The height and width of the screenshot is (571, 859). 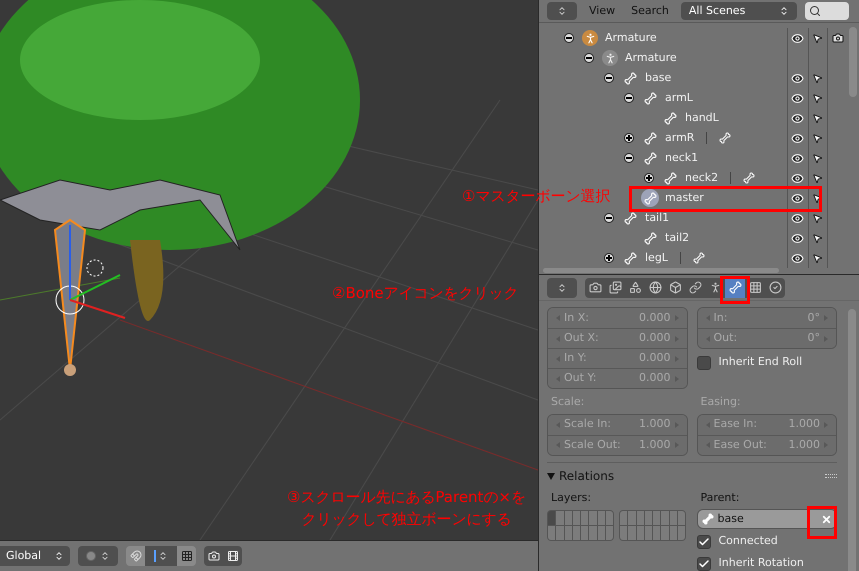 What do you see at coordinates (161, 556) in the screenshot?
I see `snap-element-dropdown` at bounding box center [161, 556].